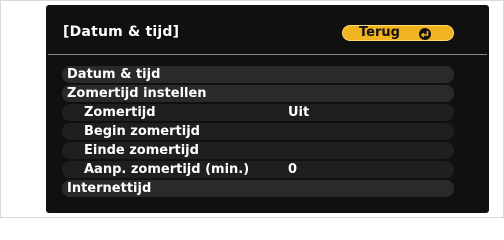  I want to click on header-divider, so click(267, 54).